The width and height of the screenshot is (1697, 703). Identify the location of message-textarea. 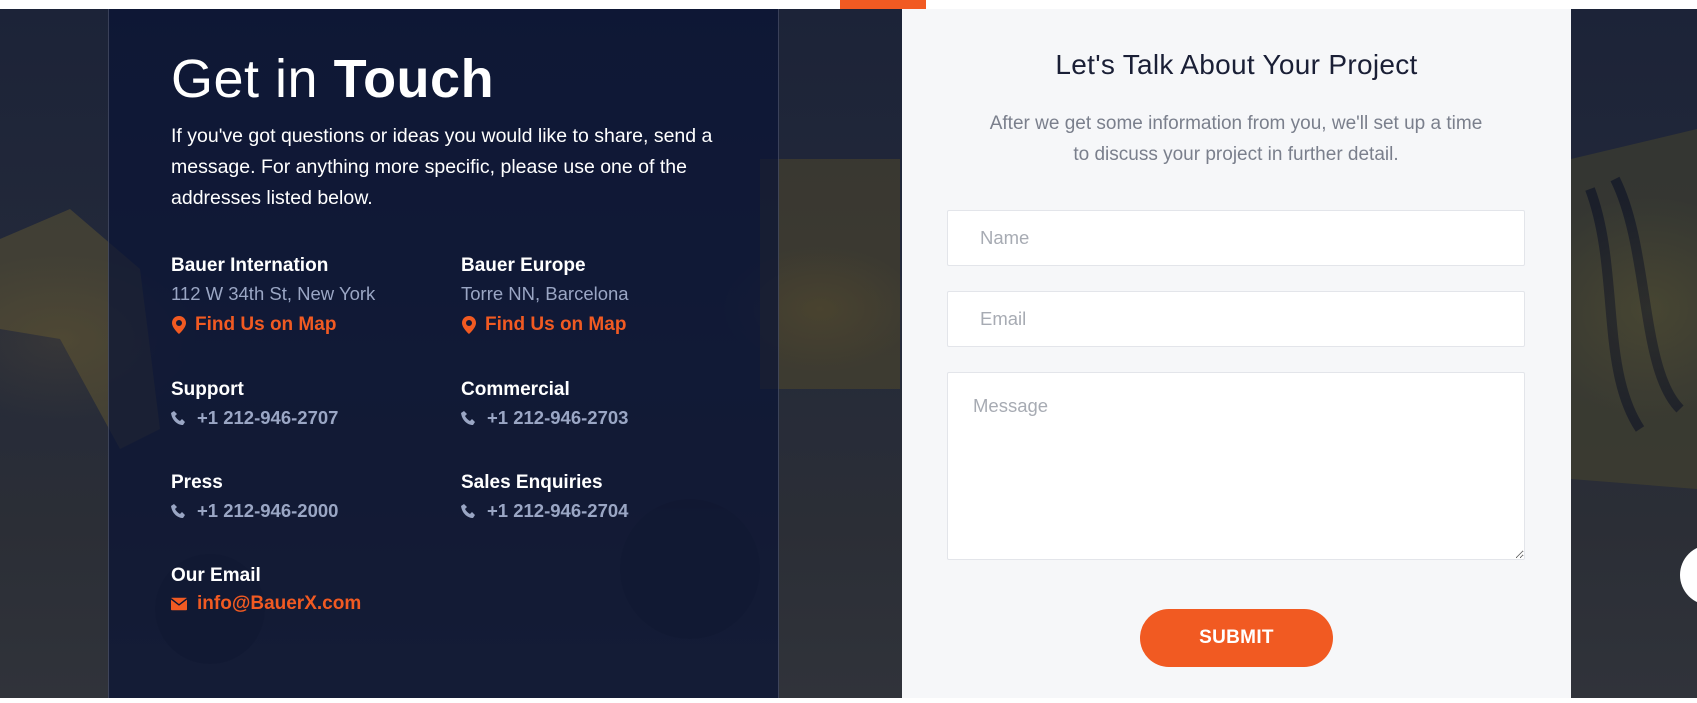
(1236, 466).